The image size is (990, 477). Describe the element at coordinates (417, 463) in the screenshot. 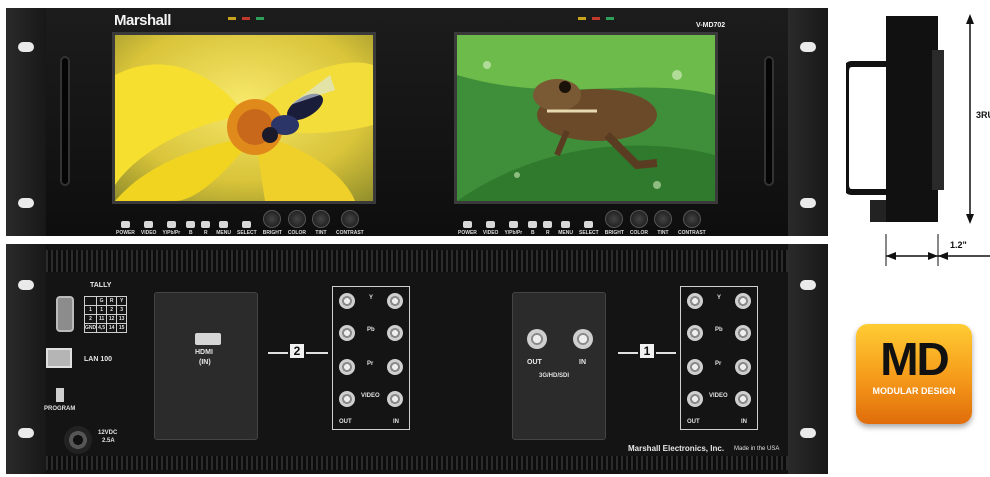

I see `bottom-vent` at that location.